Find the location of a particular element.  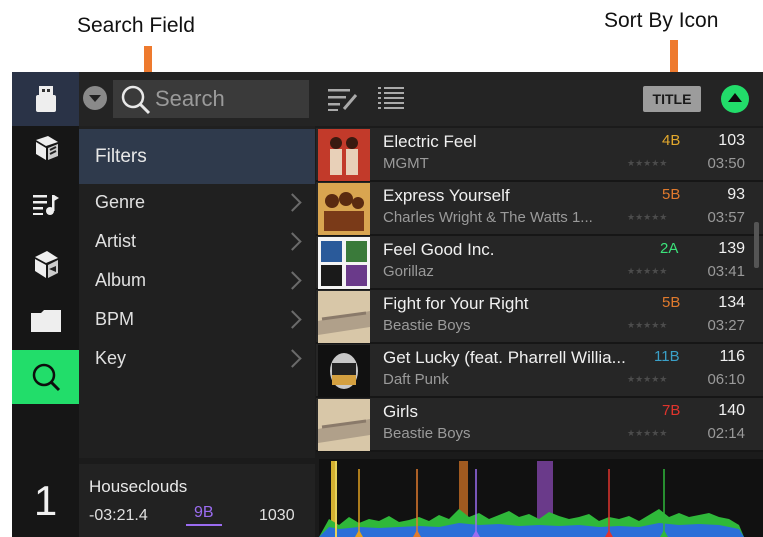

track-title: Electric Feel is located at coordinates (430, 141).